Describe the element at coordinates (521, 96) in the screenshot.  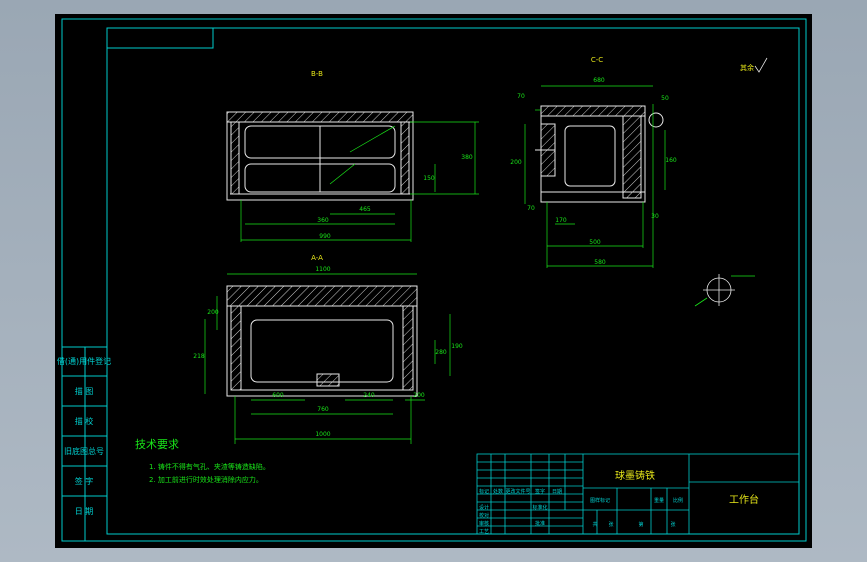
I see `dim-cc-1: 70` at that location.